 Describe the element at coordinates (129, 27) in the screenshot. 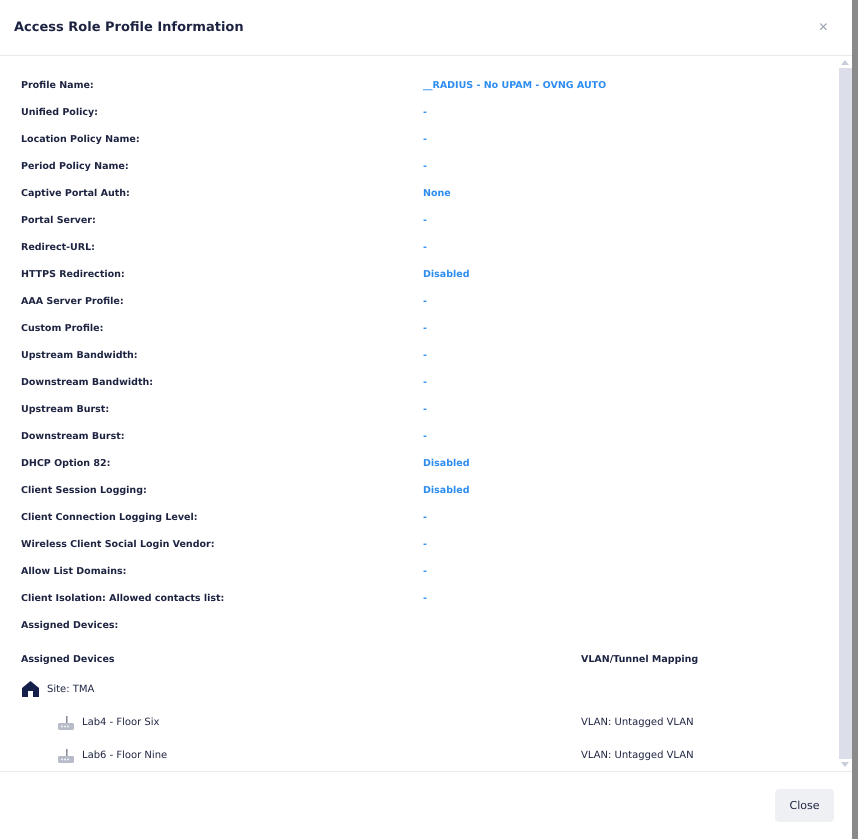

I see `dialog-title: Access Role Profile Information` at that location.